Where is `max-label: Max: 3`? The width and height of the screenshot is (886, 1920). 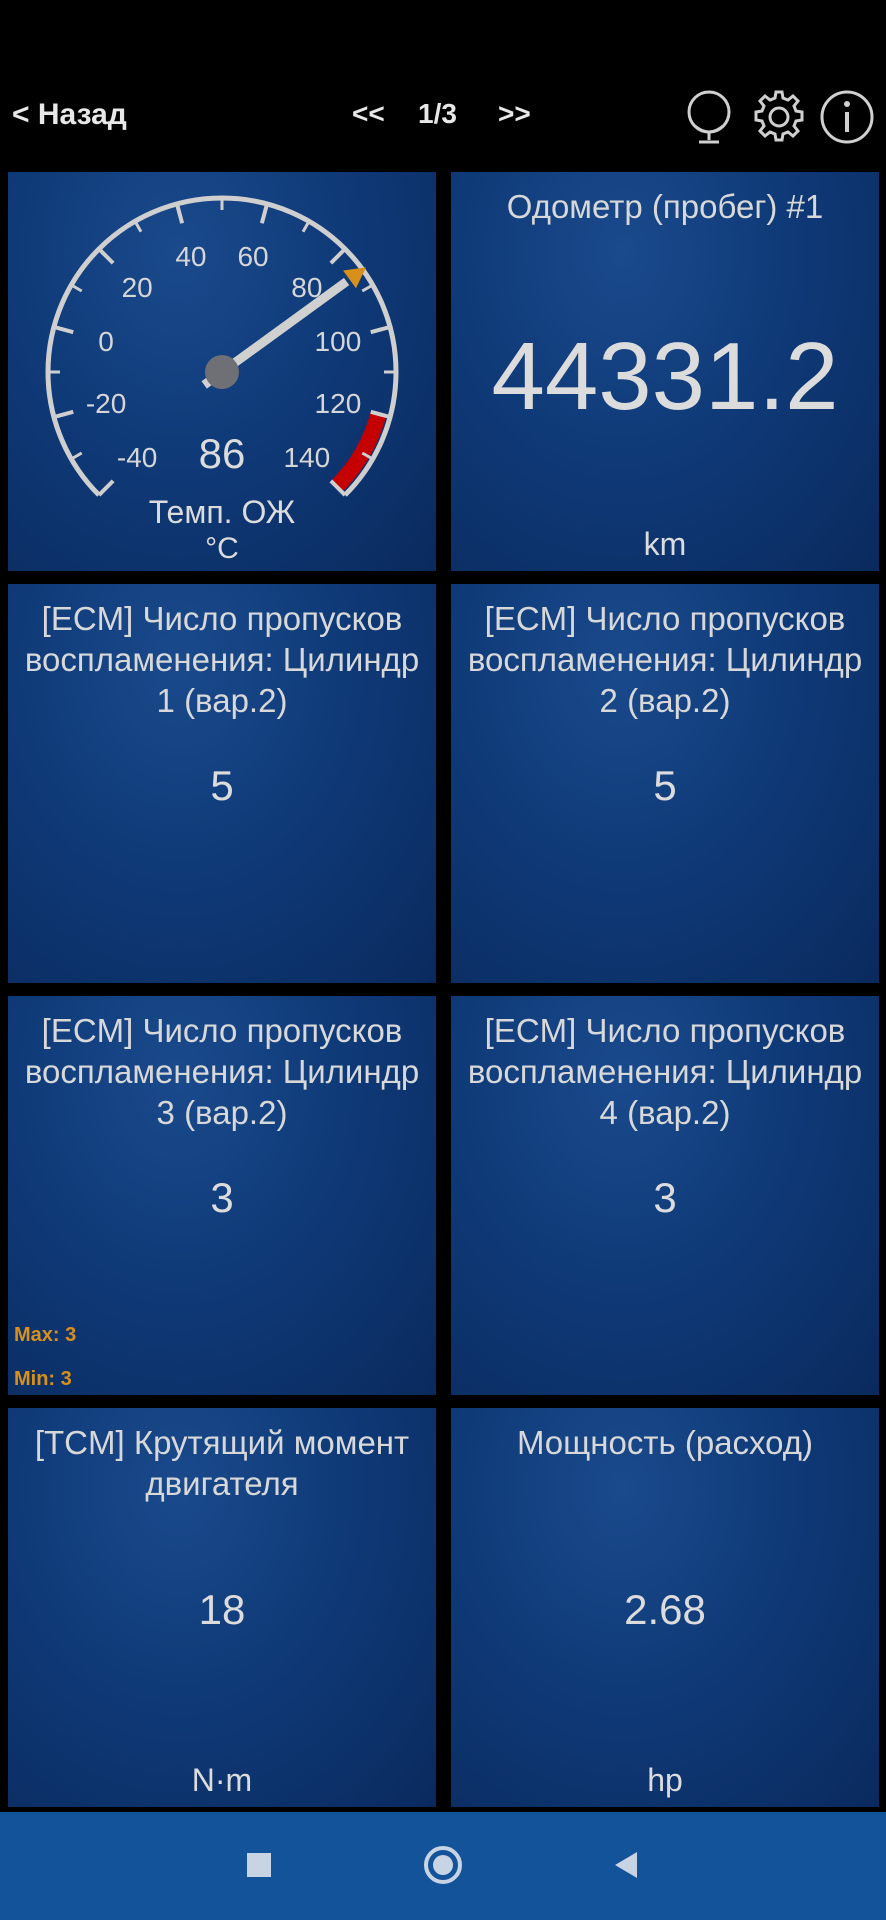 max-label: Max: 3 is located at coordinates (45, 1335).